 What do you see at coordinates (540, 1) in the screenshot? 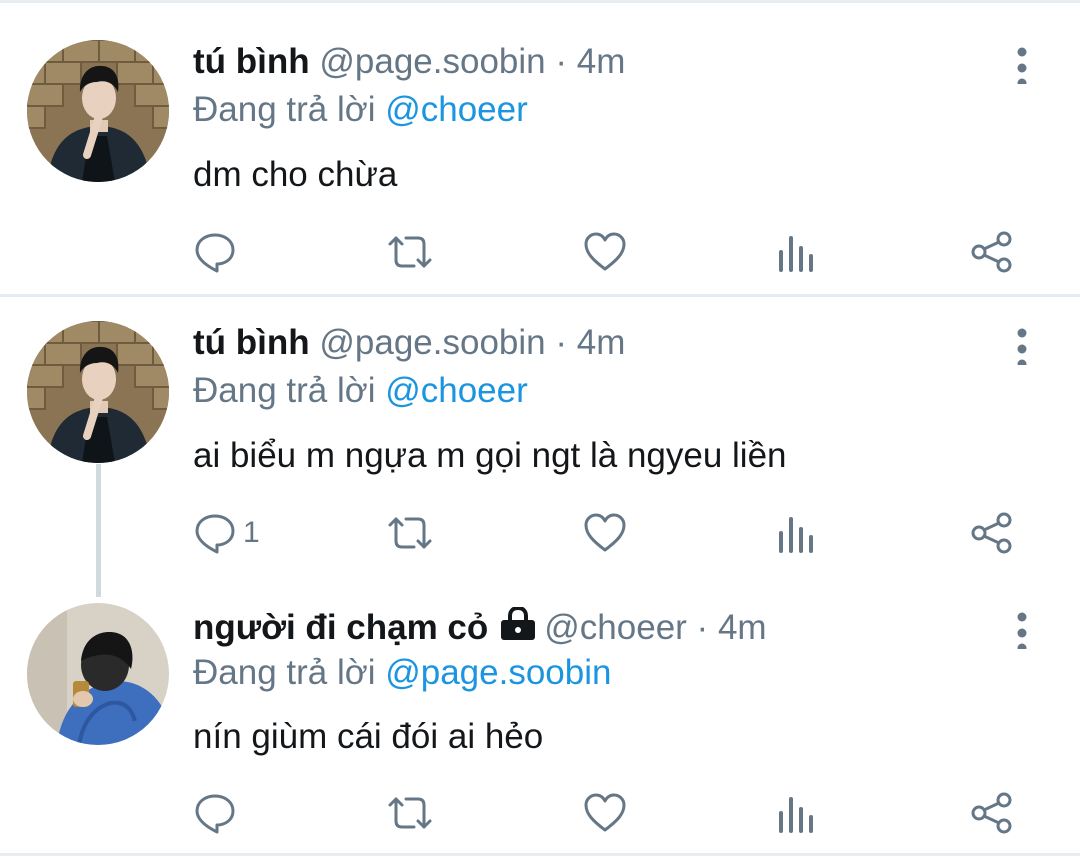
I see `top-divider` at bounding box center [540, 1].